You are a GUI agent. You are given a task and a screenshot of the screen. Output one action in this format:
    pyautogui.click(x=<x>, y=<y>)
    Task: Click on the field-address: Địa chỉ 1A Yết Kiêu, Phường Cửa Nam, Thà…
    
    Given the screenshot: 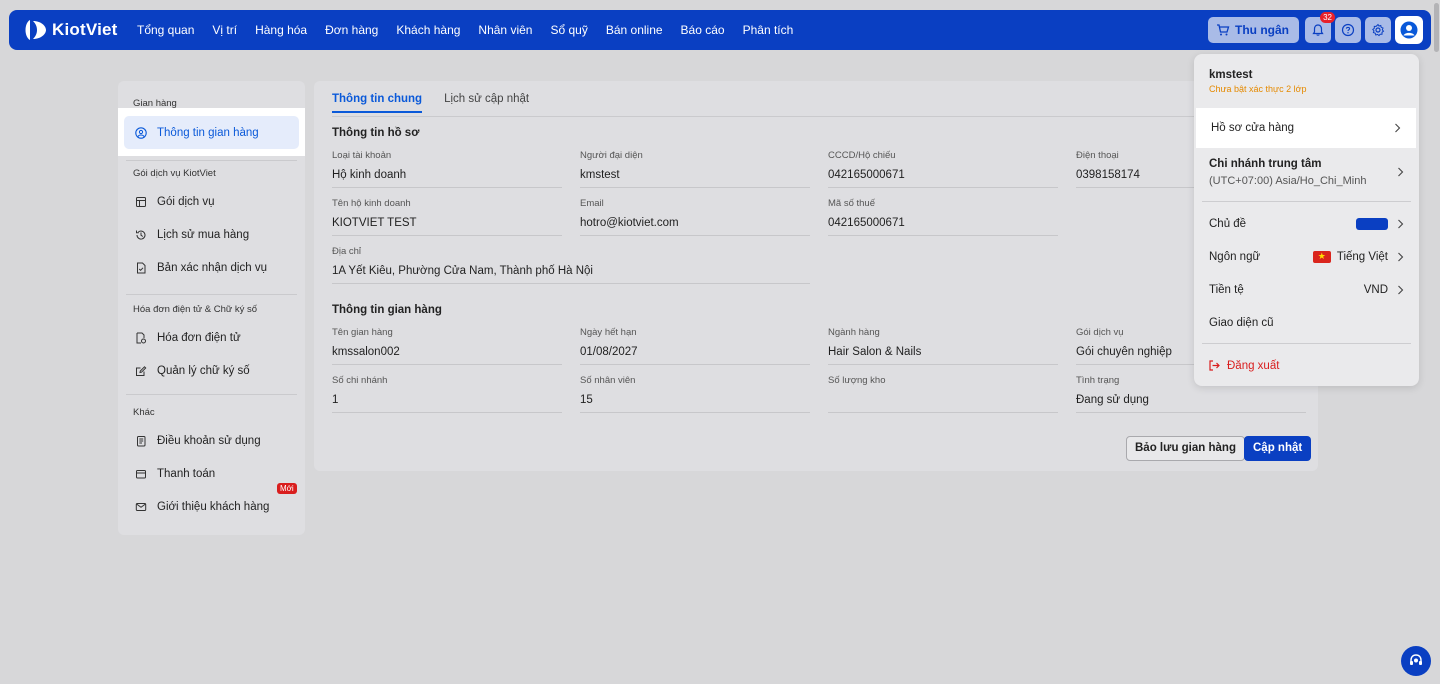 What is the action you would take?
    pyautogui.click(x=571, y=265)
    